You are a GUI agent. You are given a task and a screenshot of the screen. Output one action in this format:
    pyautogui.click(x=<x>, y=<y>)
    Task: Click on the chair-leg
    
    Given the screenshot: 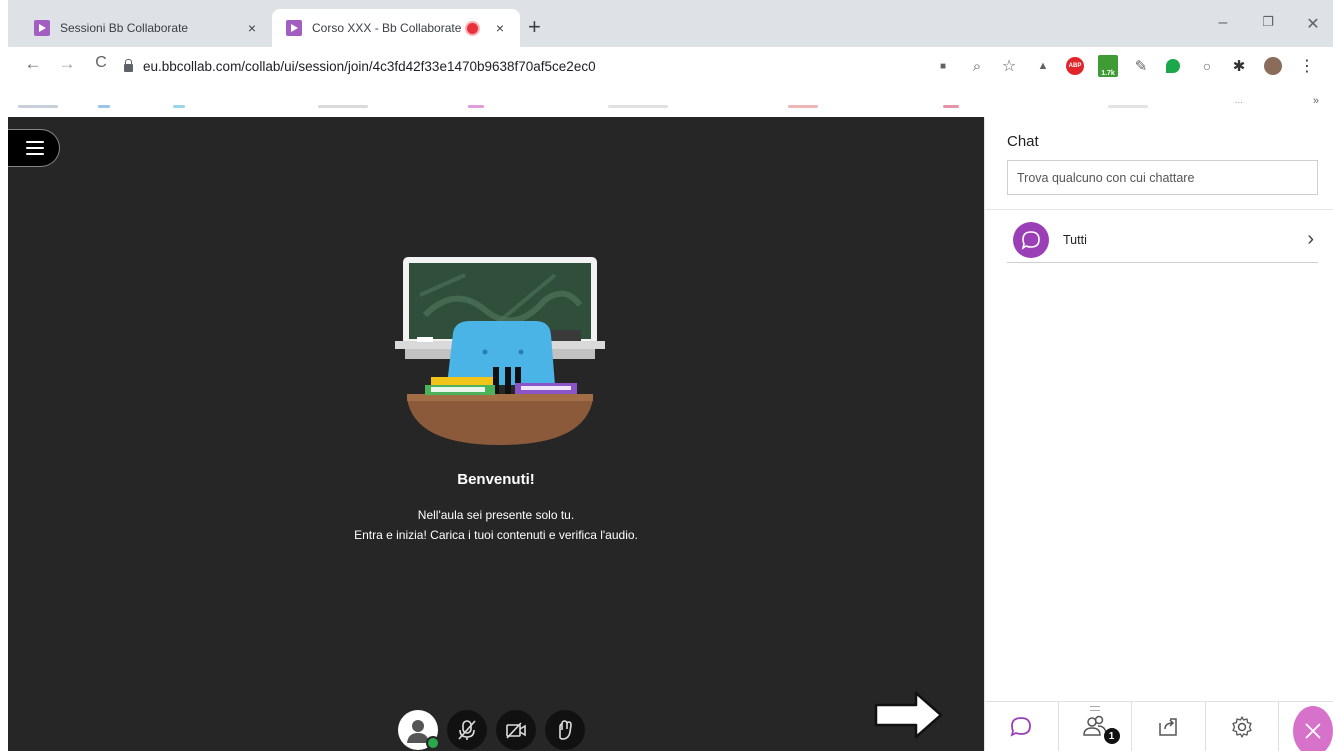 What is the action you would take?
    pyautogui.click(x=508, y=380)
    